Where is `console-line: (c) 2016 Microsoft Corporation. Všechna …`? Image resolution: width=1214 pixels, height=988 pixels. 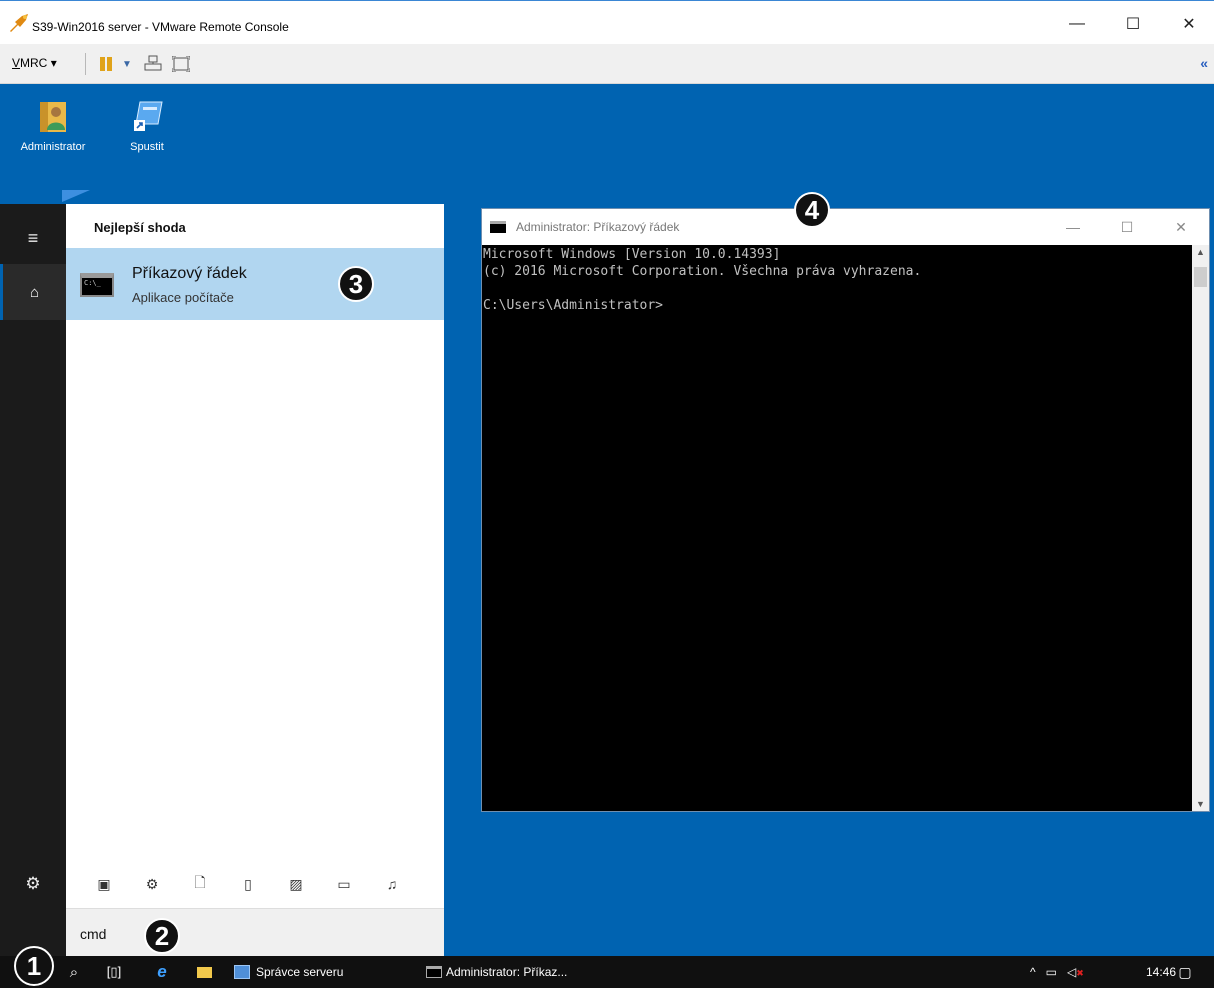
console-line: (c) 2016 Microsoft Corporation. Všechna … is located at coordinates (702, 271).